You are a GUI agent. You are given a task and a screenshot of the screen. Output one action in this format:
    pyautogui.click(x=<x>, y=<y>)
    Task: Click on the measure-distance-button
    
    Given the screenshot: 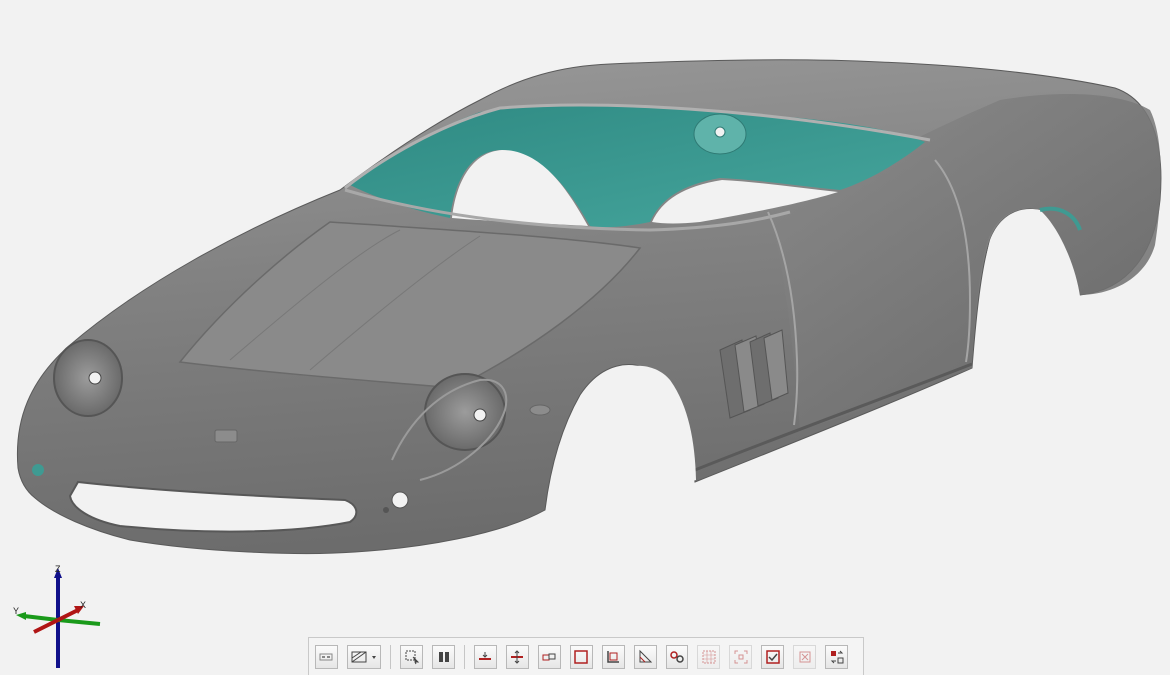 What is the action you would take?
    pyautogui.click(x=549, y=656)
    